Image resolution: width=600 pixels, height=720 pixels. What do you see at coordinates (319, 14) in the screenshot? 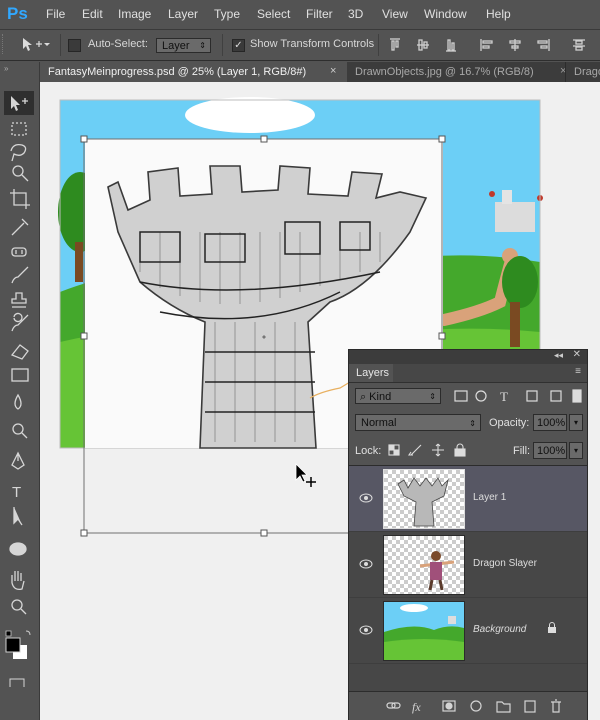
I see `menu-filter: Filter` at bounding box center [319, 14].